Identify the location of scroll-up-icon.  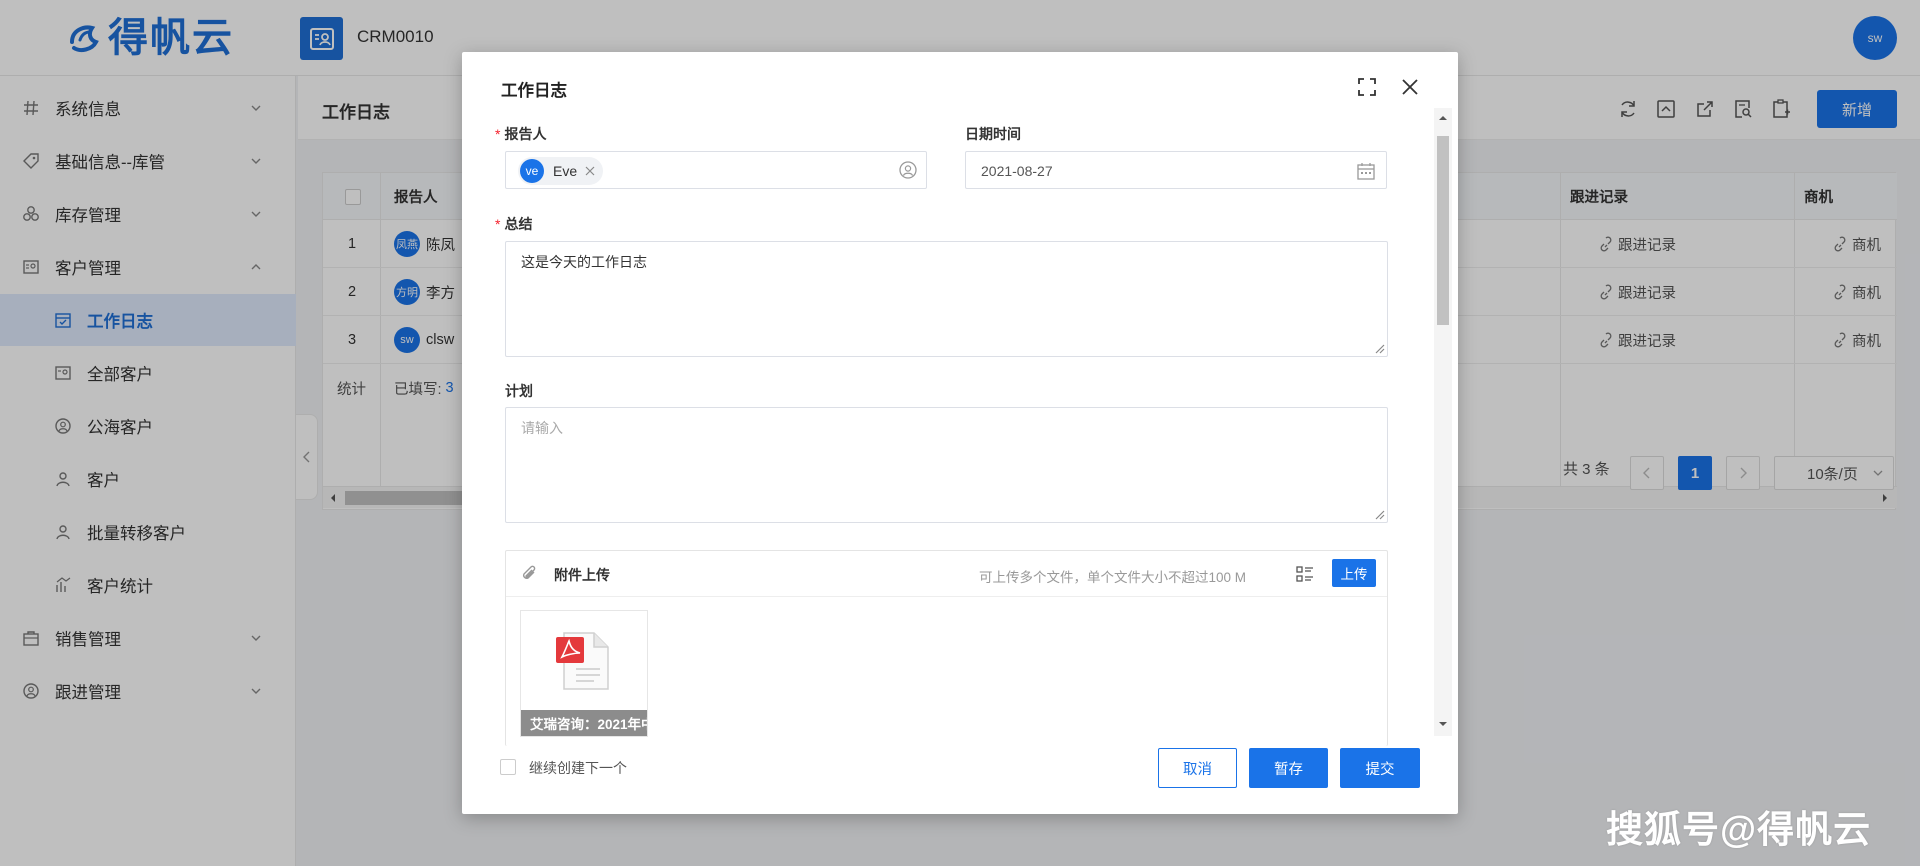
(1443, 118).